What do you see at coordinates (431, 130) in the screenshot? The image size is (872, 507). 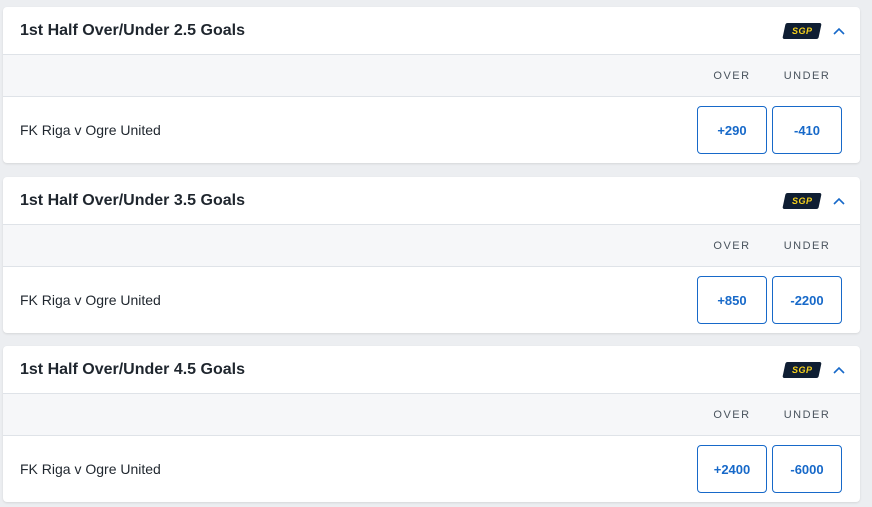 I see `selection-row: FK Riga v Ogre United +290 -410` at bounding box center [431, 130].